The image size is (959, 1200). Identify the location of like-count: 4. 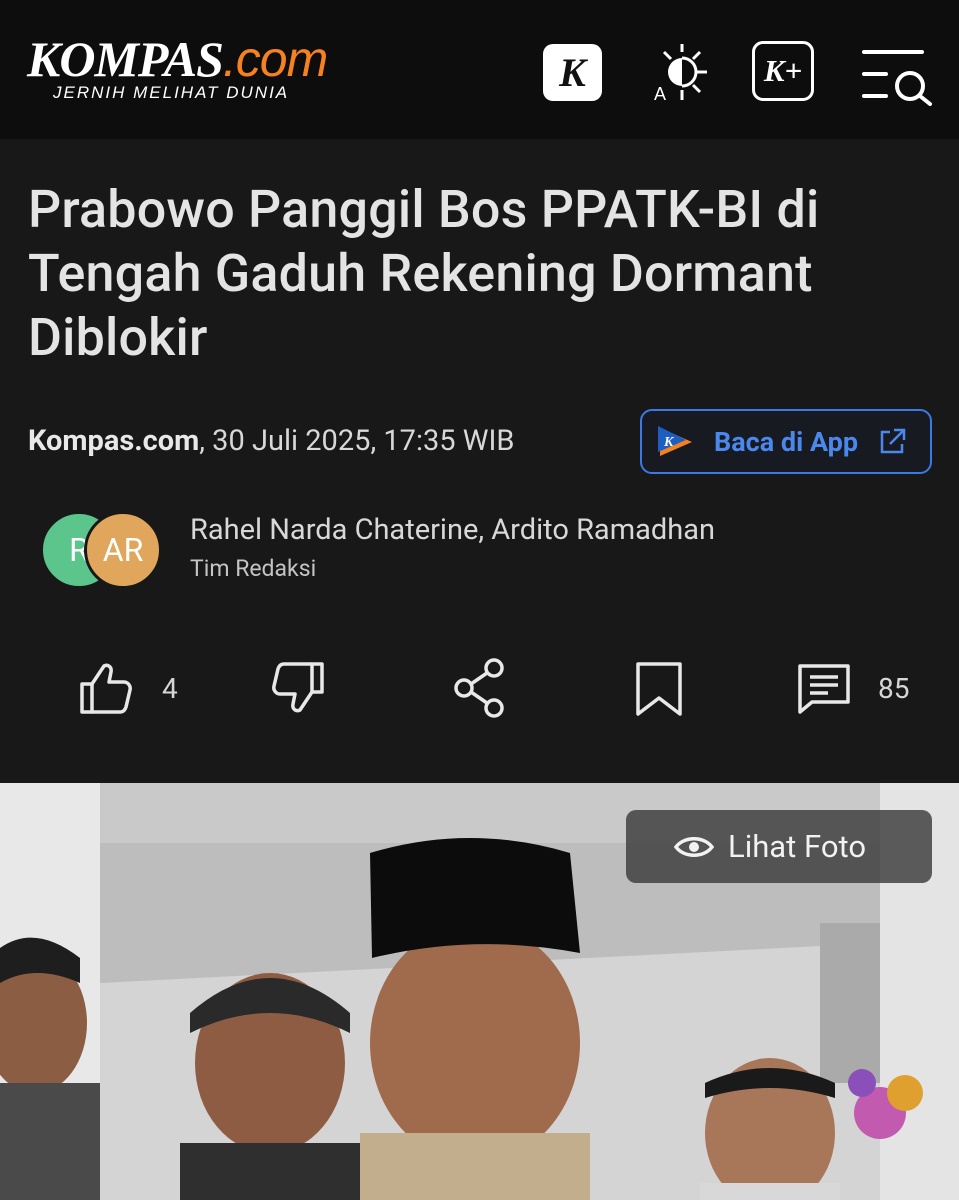
(170, 688).